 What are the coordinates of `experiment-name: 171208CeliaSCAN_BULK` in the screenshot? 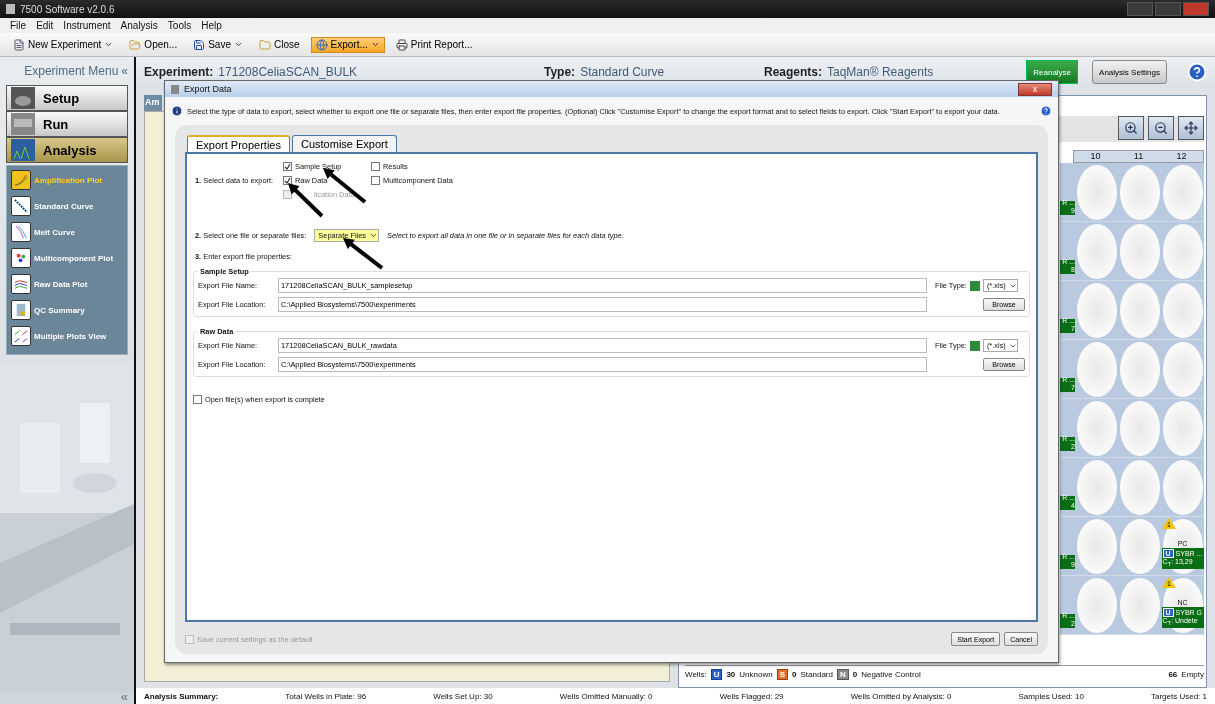 It's located at (288, 72).